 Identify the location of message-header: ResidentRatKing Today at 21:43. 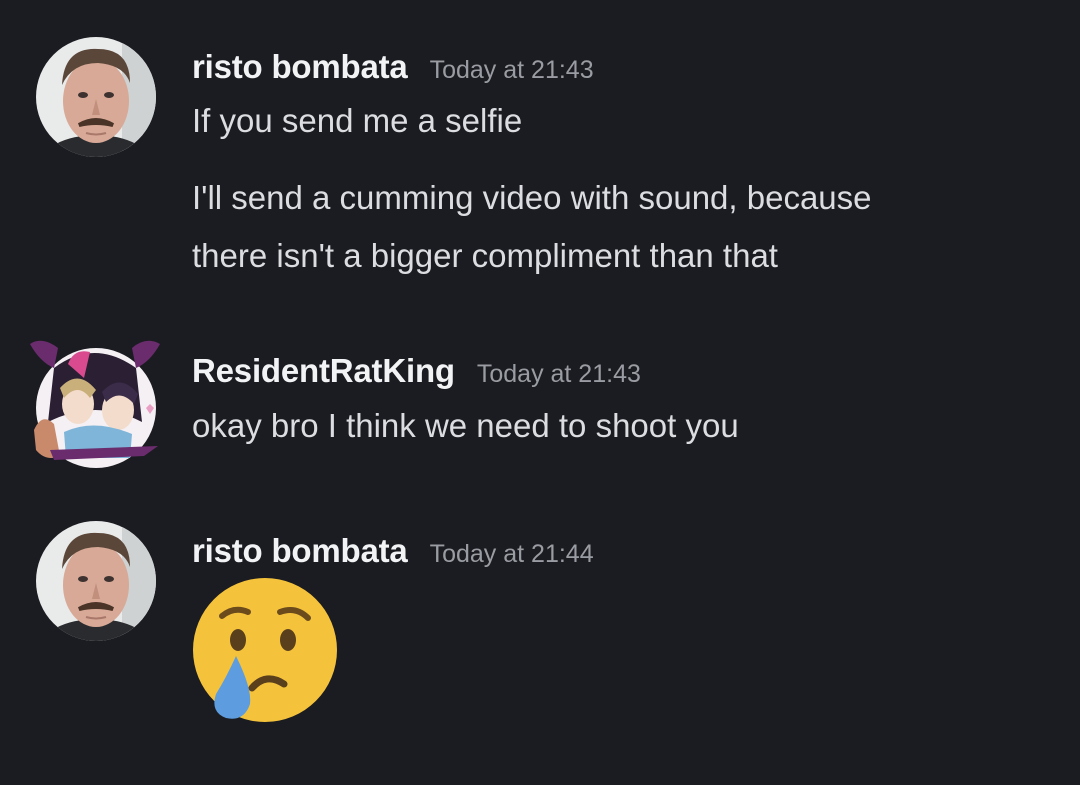
(416, 371).